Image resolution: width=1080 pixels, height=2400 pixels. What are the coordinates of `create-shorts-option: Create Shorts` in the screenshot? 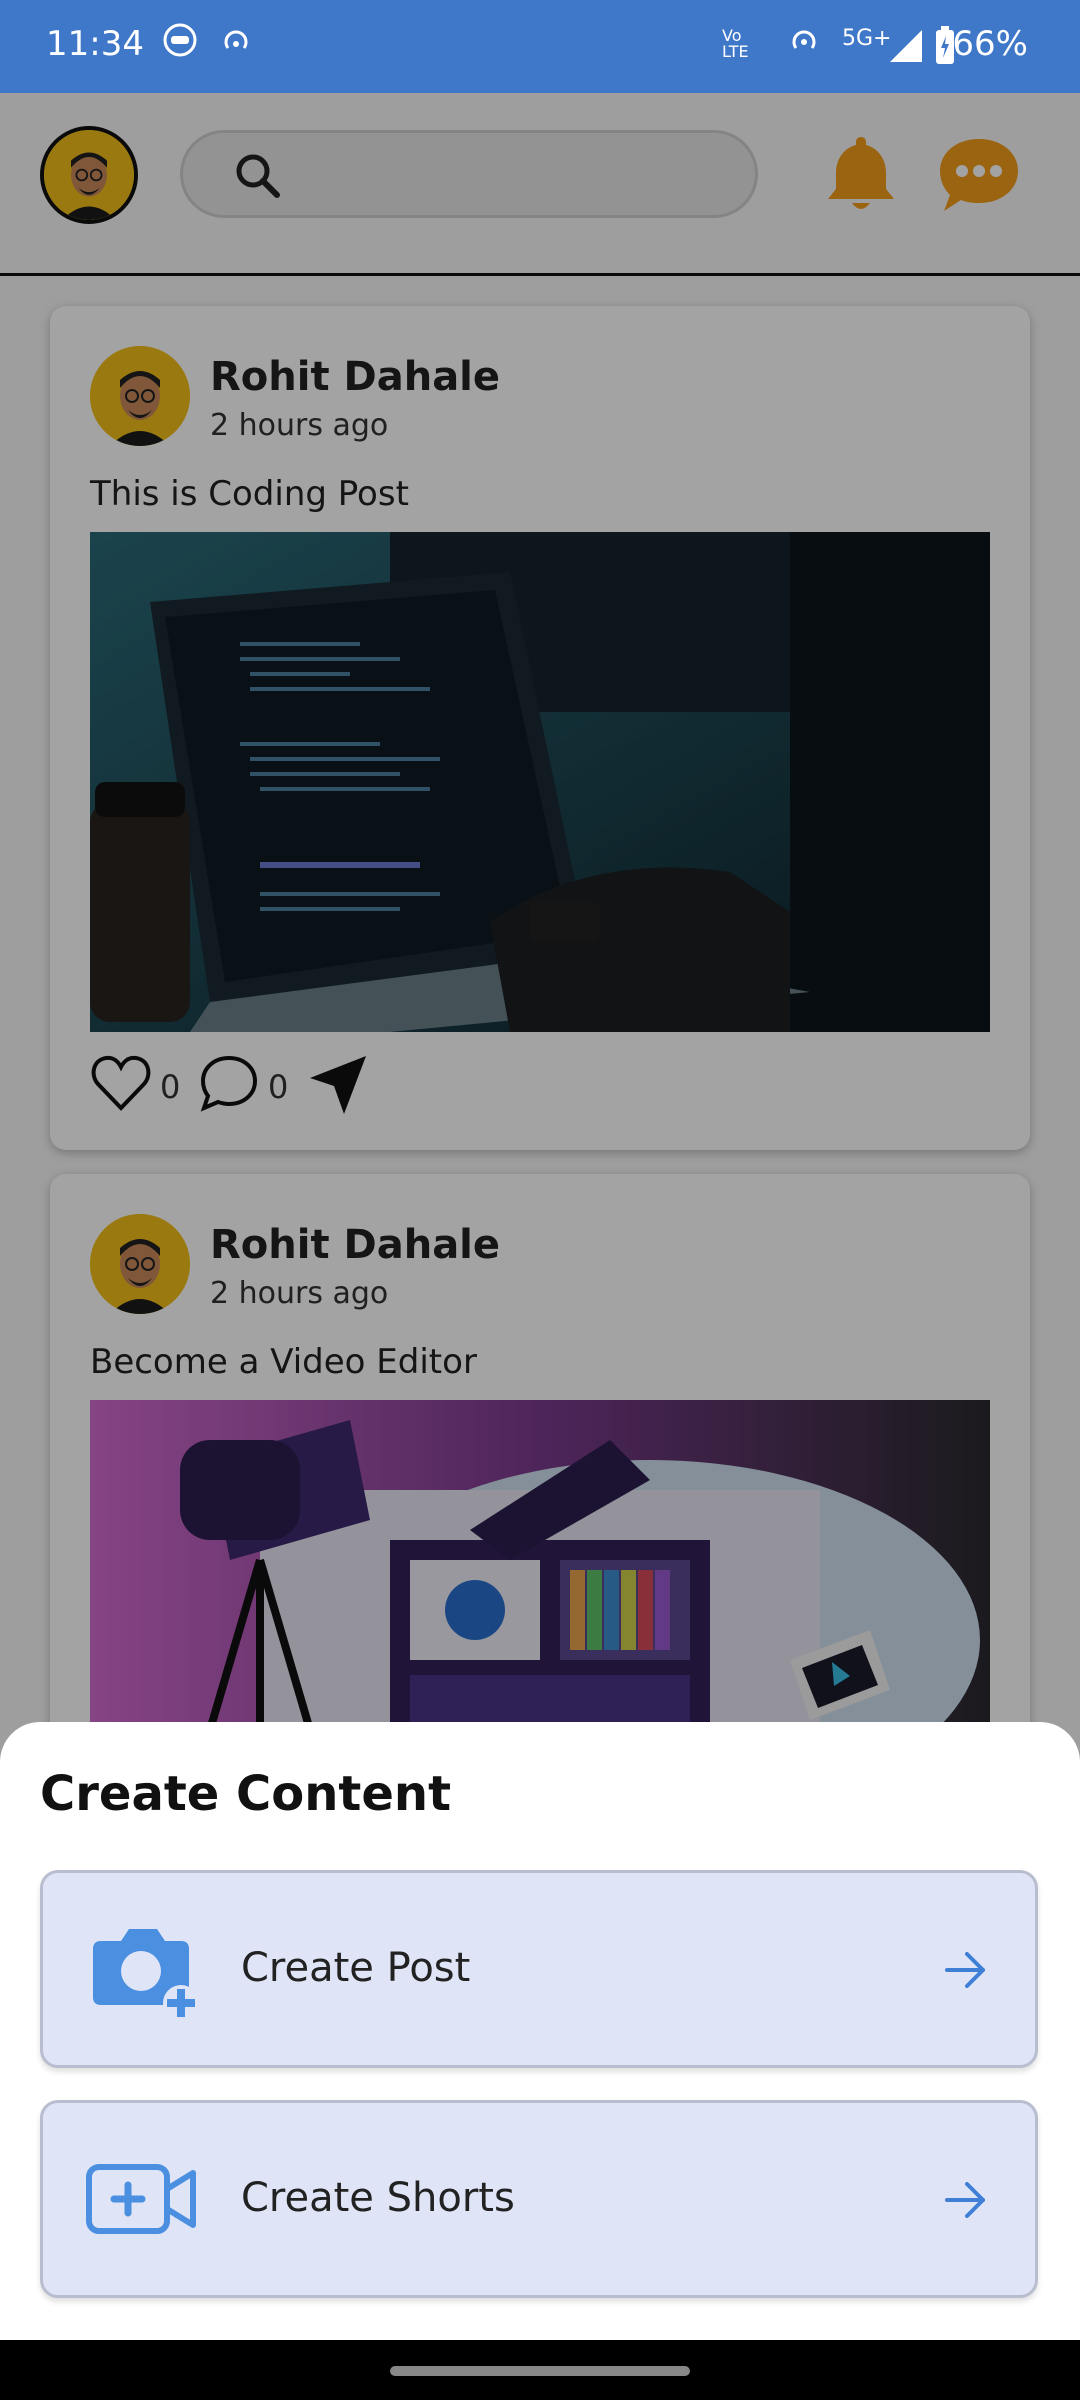 It's located at (539, 2199).